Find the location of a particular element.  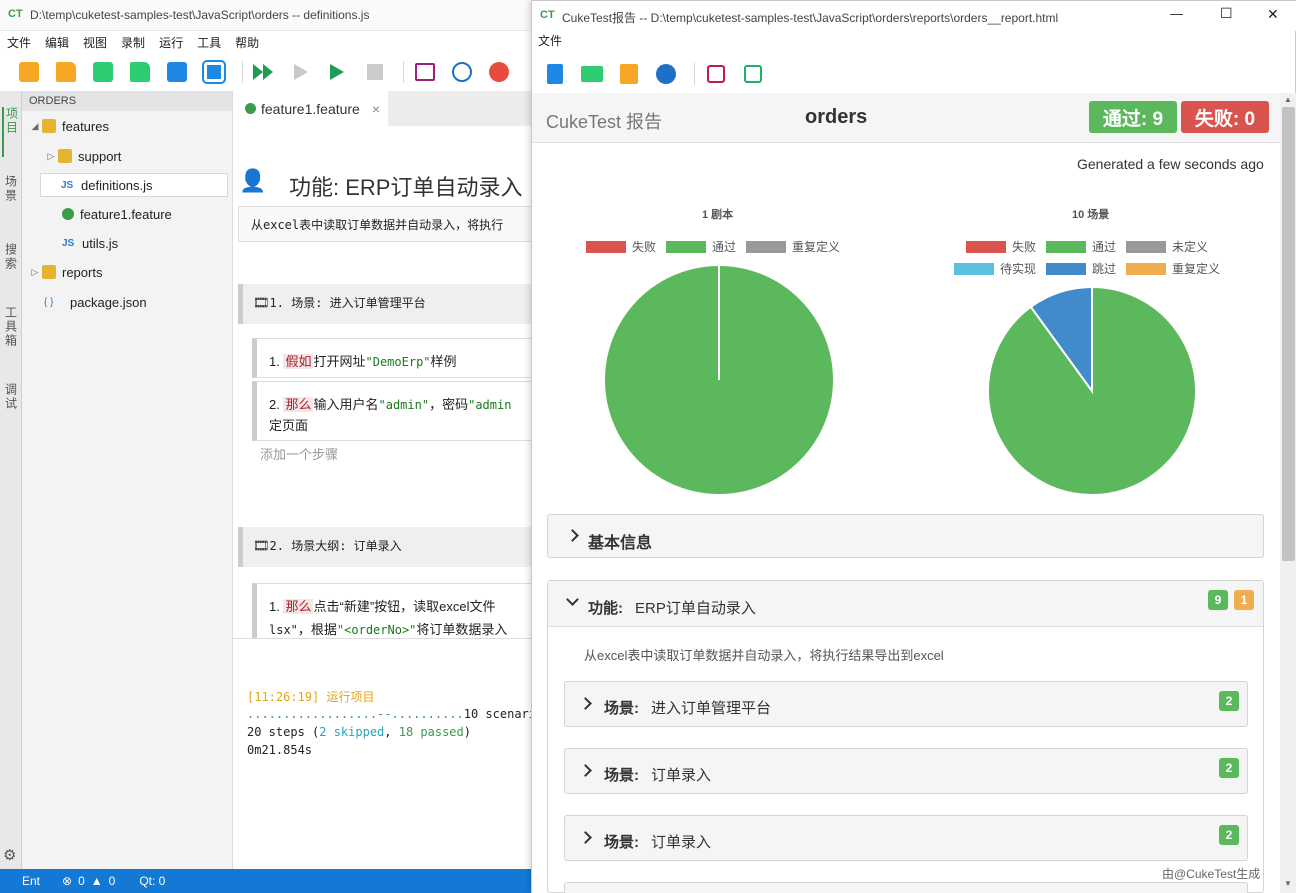

close-button: ✕ is located at coordinates (1273, 14).